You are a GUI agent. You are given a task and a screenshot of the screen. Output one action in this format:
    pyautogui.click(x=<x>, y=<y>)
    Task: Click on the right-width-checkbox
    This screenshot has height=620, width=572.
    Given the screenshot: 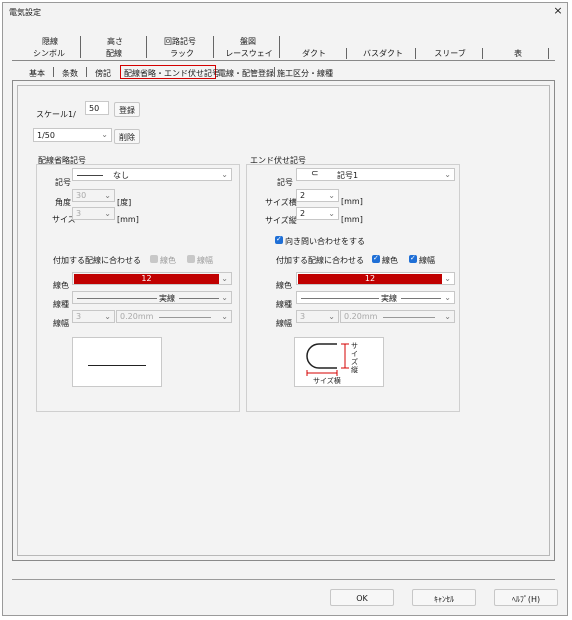 What is the action you would take?
    pyautogui.click(x=413, y=258)
    